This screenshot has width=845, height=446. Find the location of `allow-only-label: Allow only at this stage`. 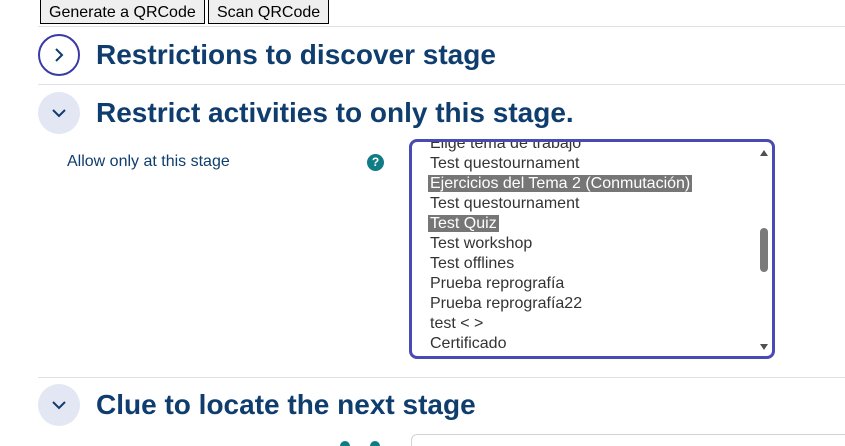

allow-only-label: Allow only at this stage is located at coordinates (148, 161).